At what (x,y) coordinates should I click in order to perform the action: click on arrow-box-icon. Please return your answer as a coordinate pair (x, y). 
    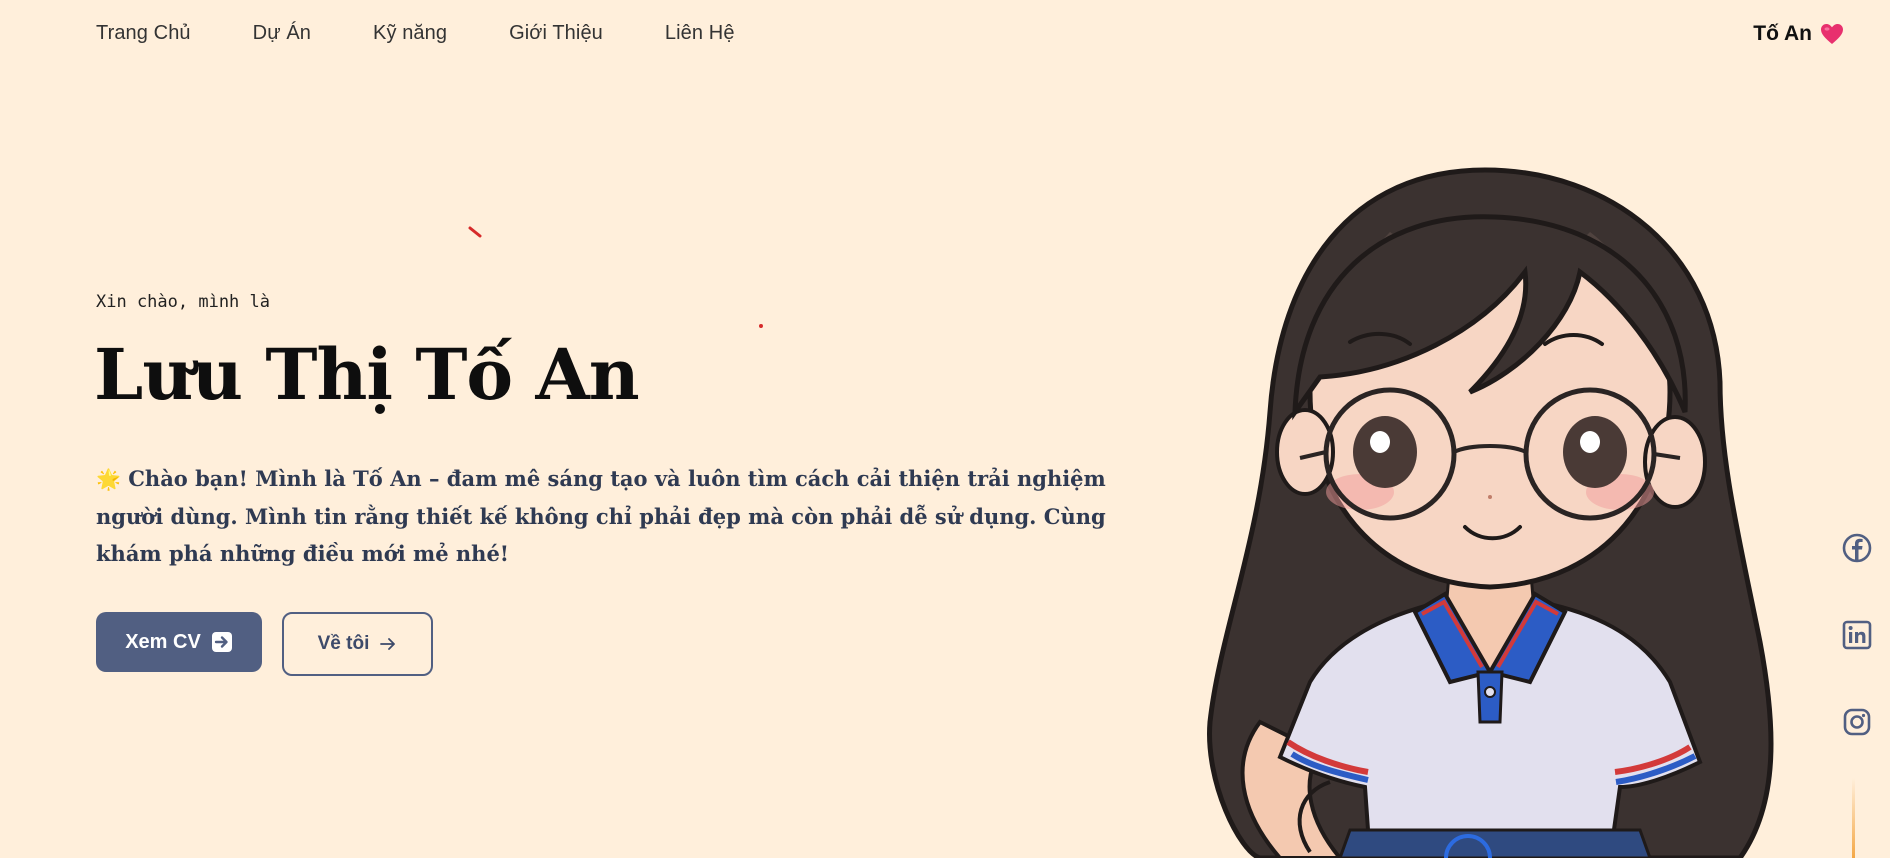
    Looking at the image, I should click on (221, 642).